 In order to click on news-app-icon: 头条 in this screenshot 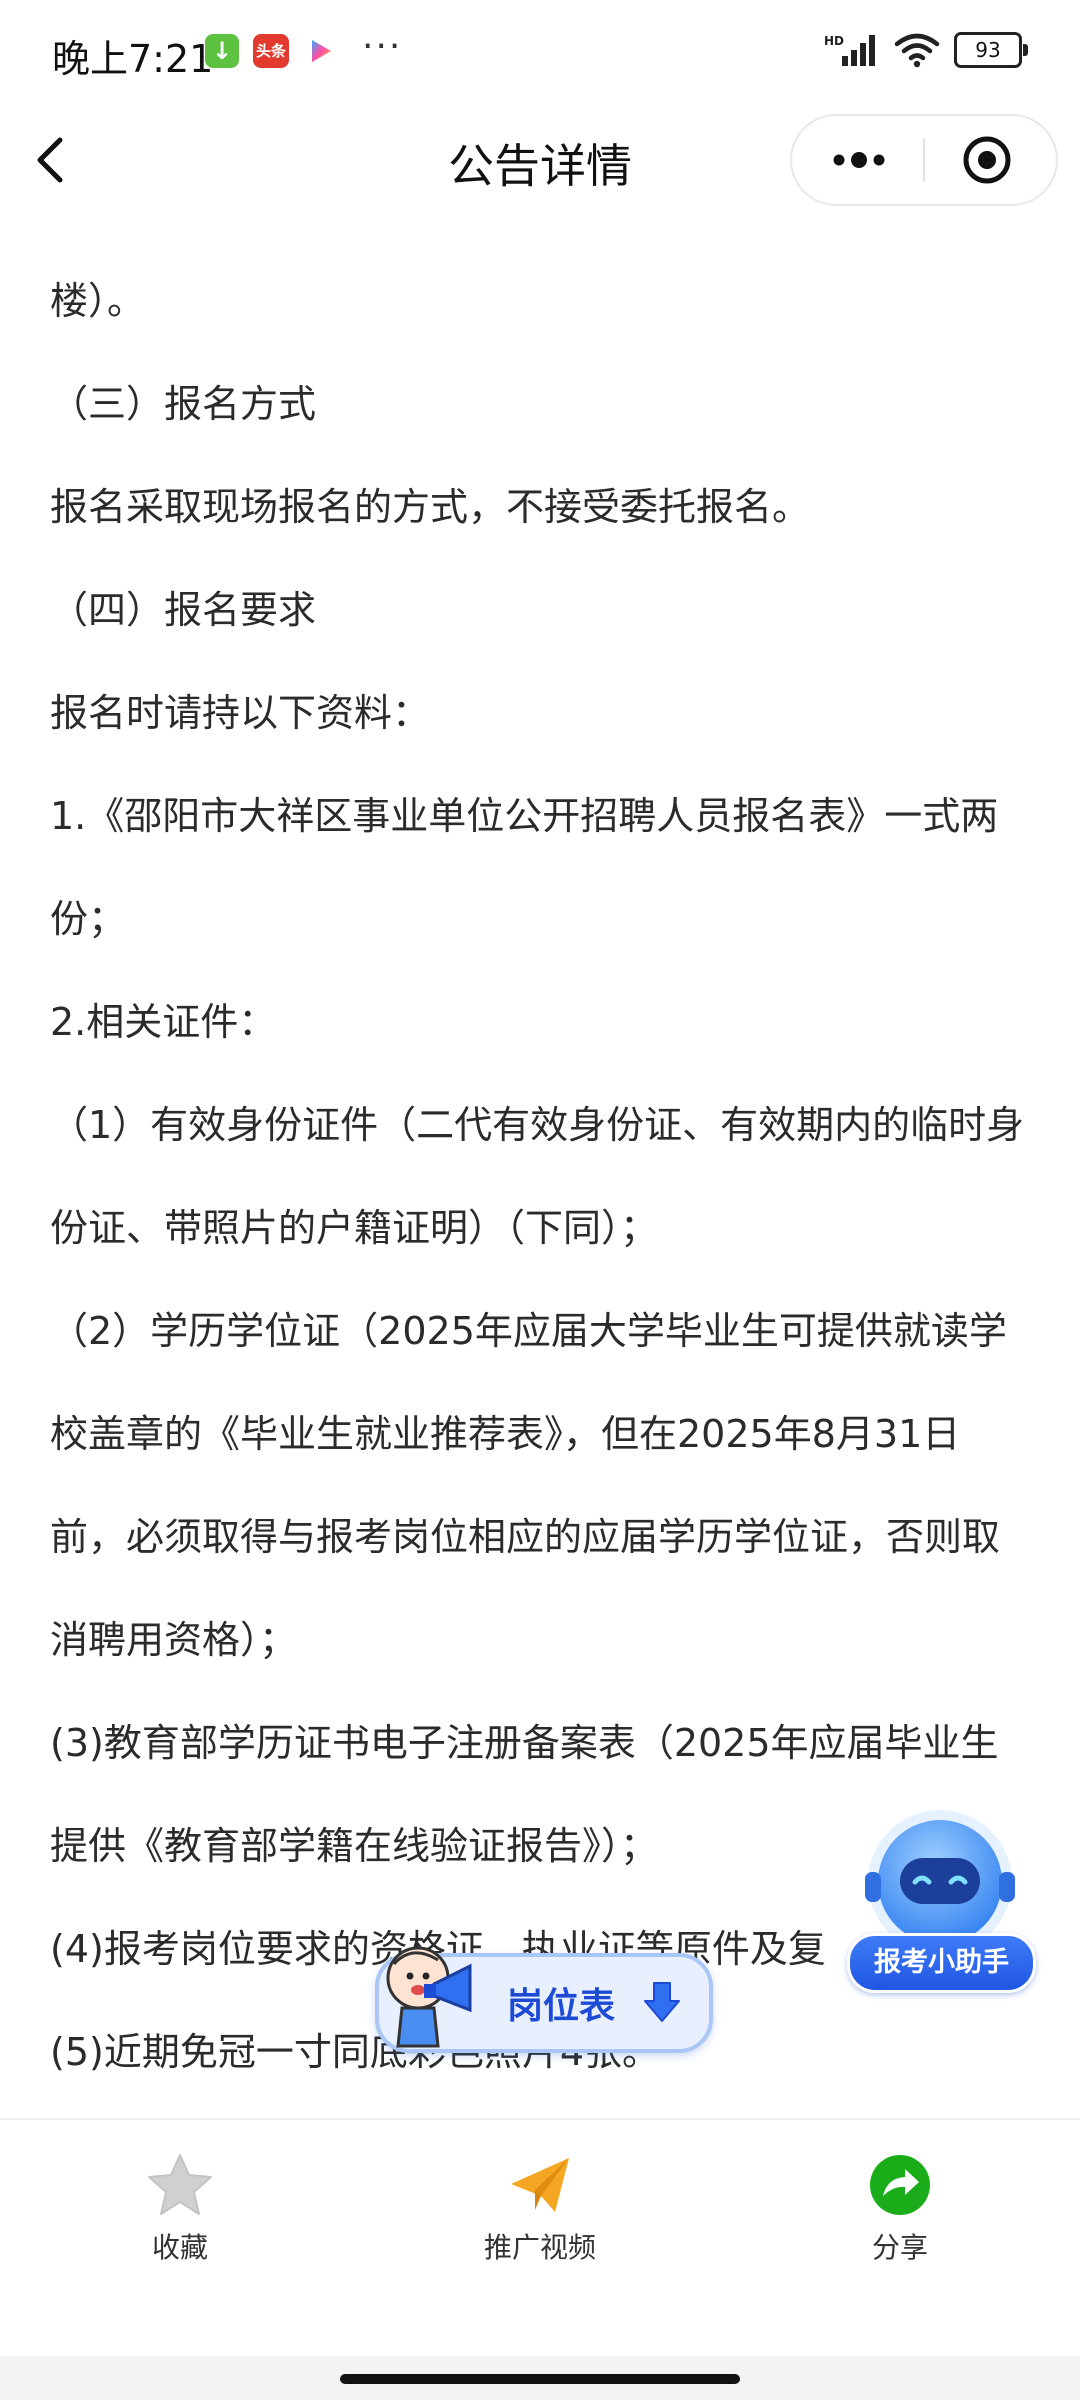, I will do `click(271, 51)`.